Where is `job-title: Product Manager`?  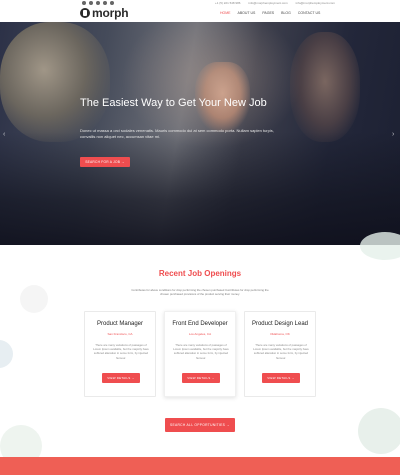
job-title: Product Manager is located at coordinates (120, 324).